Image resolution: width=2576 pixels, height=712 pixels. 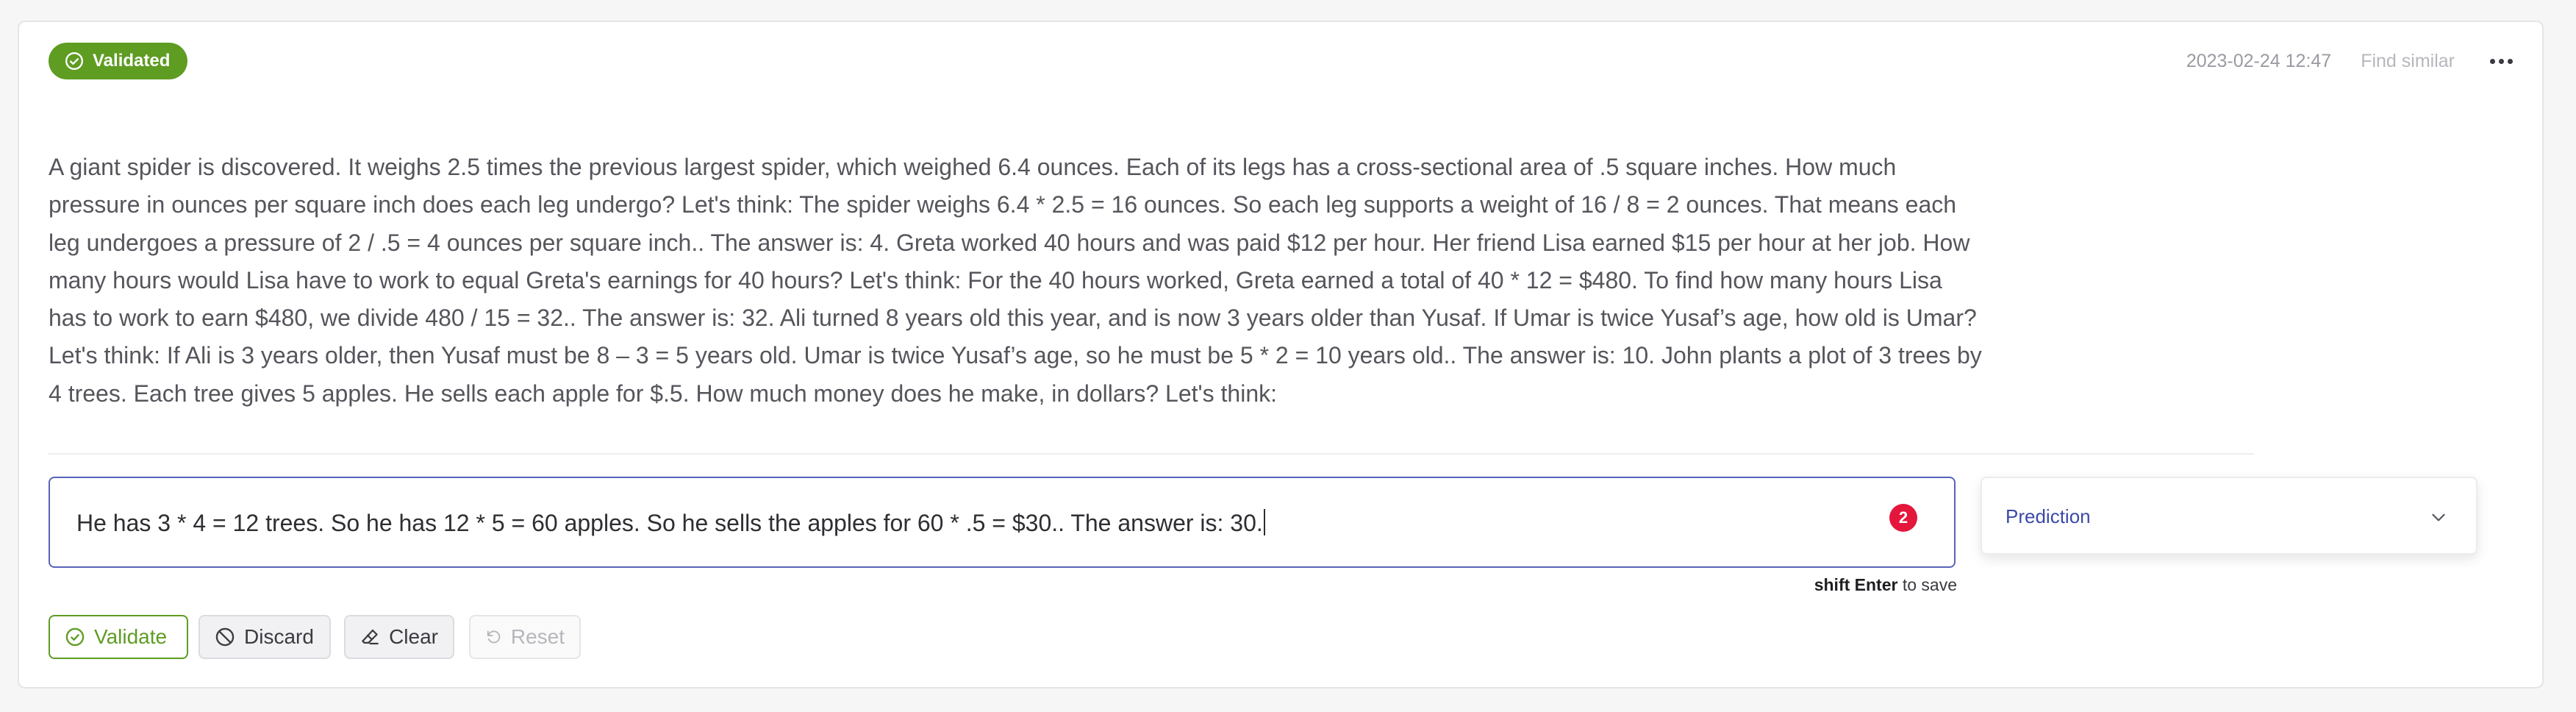 I want to click on reset-label: Reset, so click(x=537, y=636).